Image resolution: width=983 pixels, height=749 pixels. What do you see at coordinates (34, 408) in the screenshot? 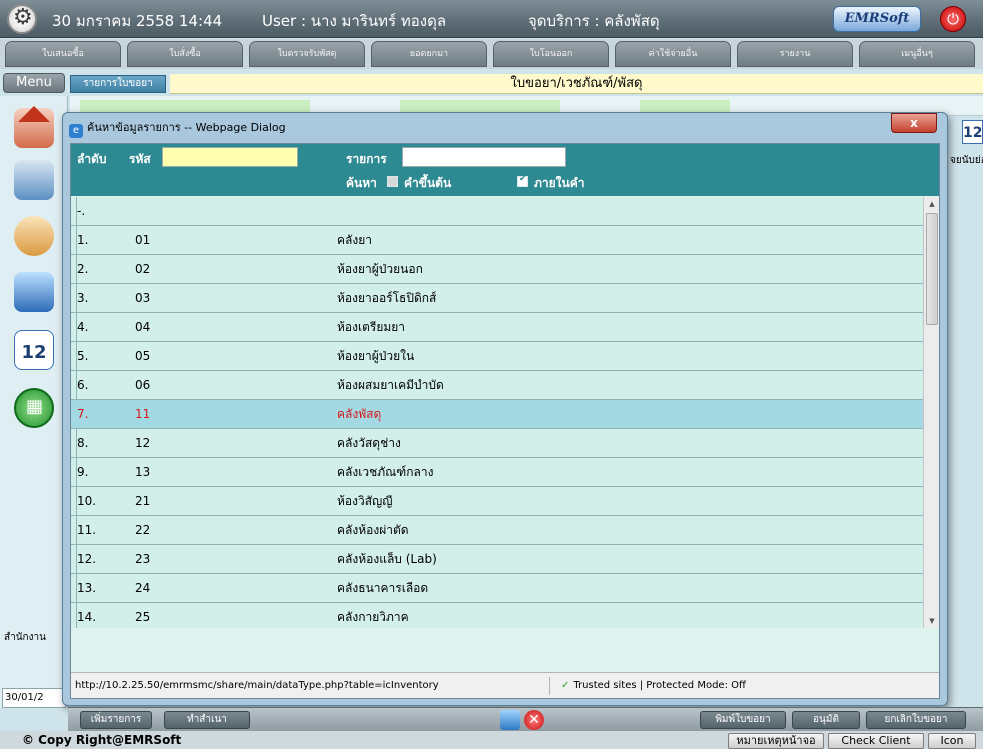
I see `calculator-icon` at bounding box center [34, 408].